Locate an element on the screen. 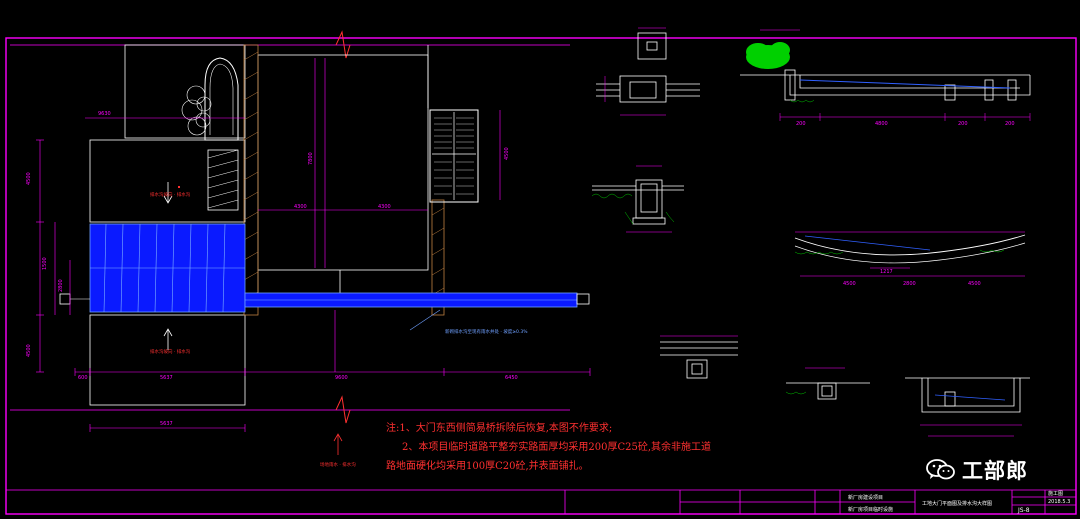  note-line-2: 2、本项目临时道路平整夯实路面厚均采用200厚C25砼,其余非施工道 is located at coordinates (557, 447).